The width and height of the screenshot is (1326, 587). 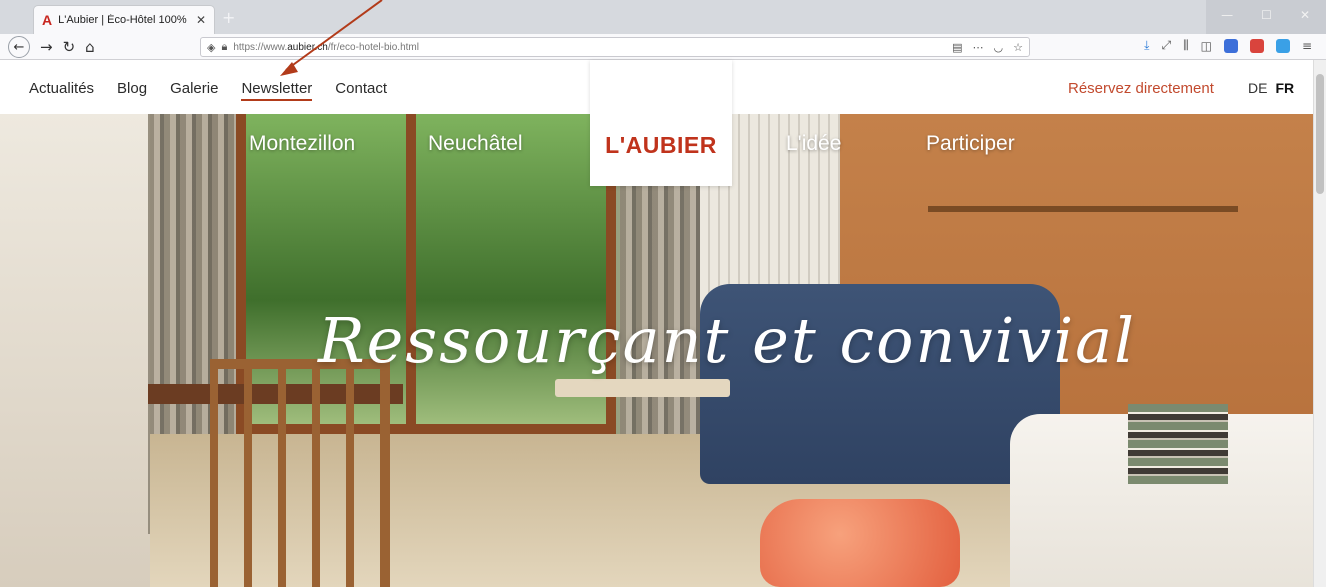 I want to click on hero-nav-neuchatel: Neuchâtel, so click(x=475, y=144).